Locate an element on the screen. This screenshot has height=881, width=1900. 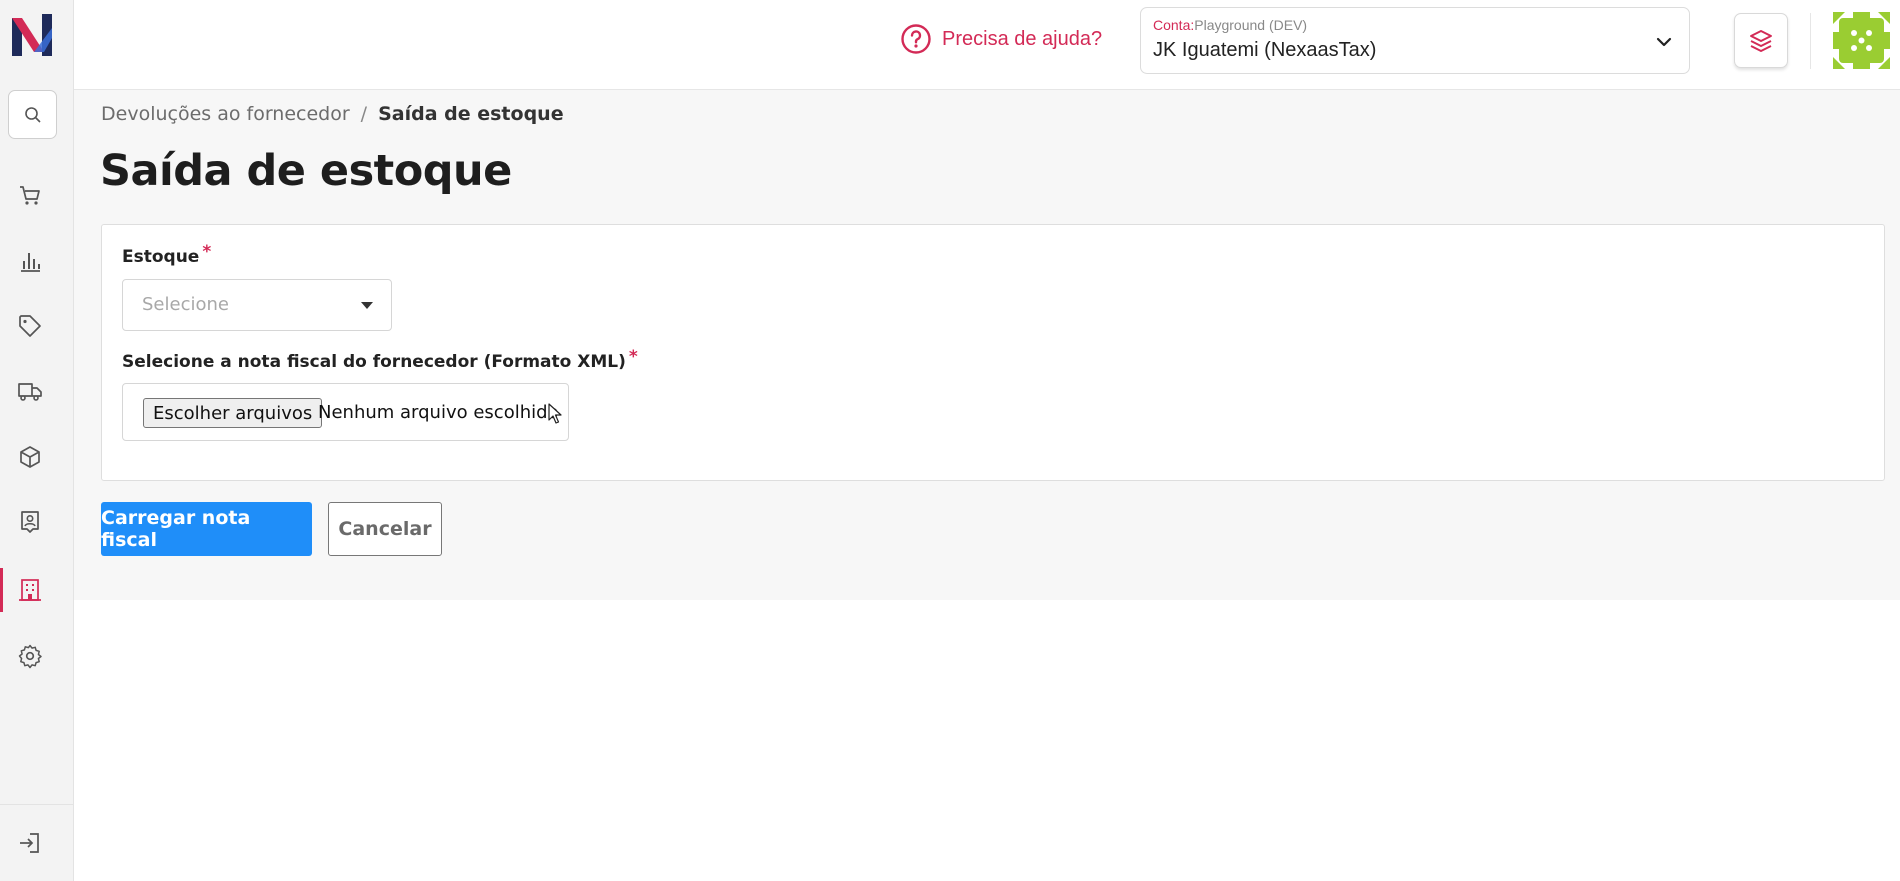
layers-button is located at coordinates (1761, 40).